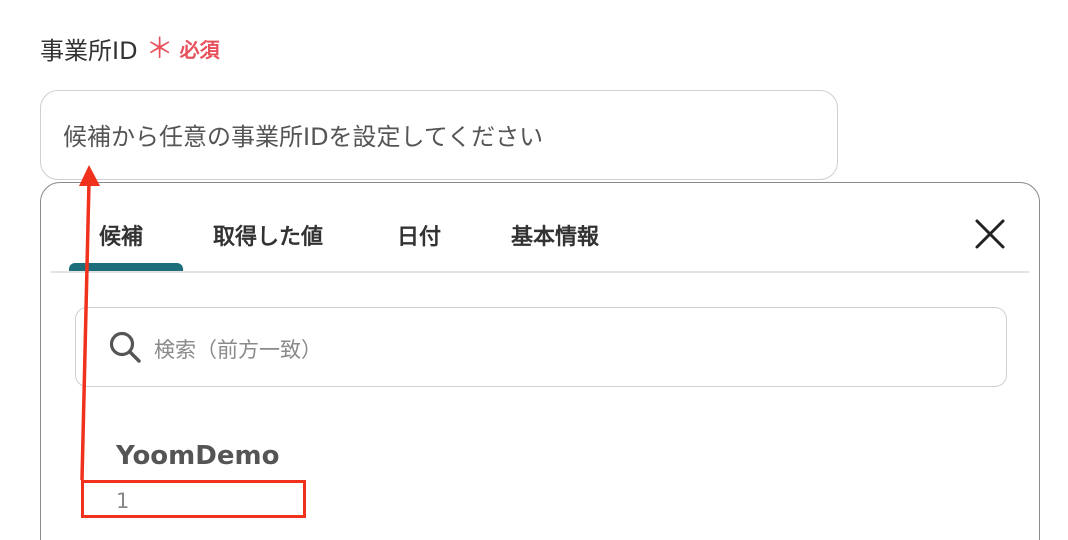 This screenshot has height=540, width=1068. What do you see at coordinates (268, 235) in the screenshot?
I see `tab-retrieved-values: 取得した値` at bounding box center [268, 235].